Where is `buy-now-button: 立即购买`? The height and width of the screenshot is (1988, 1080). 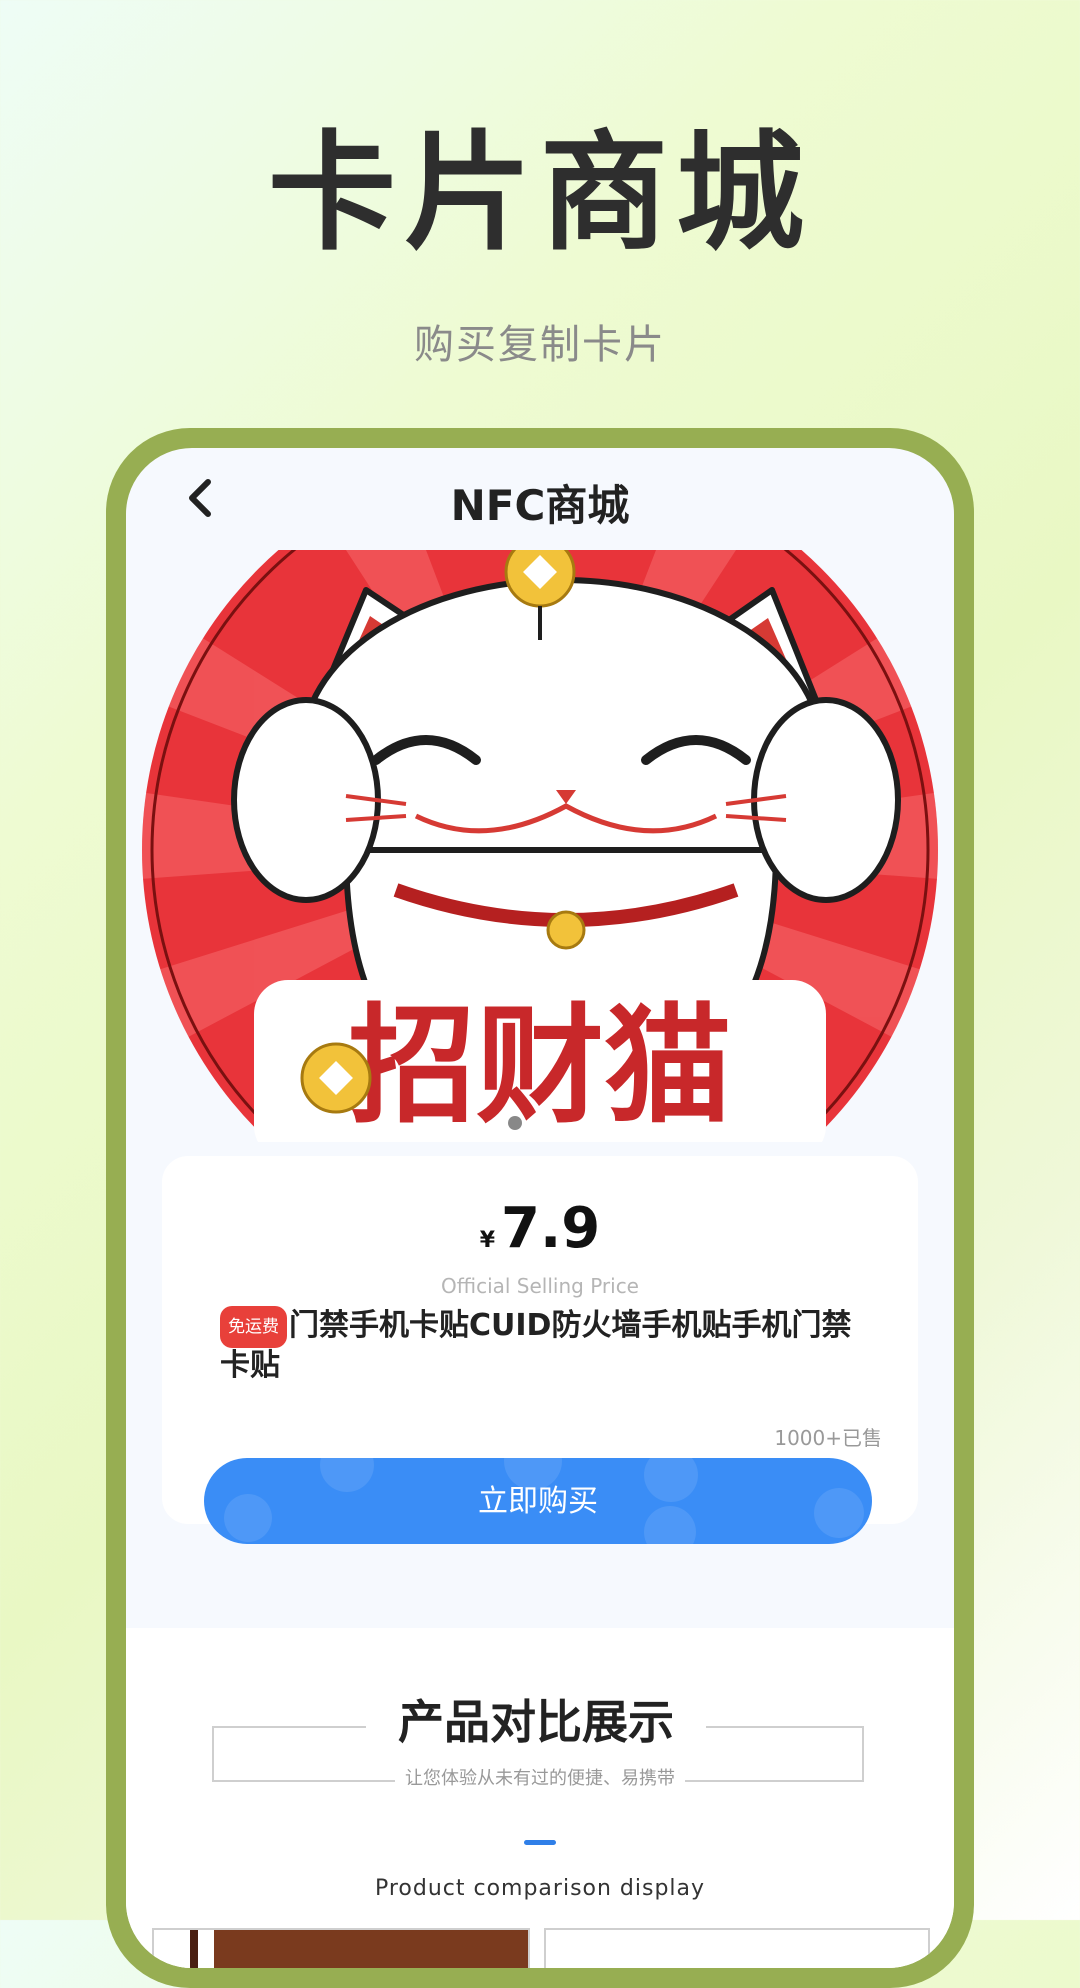
buy-now-button: 立即购买 is located at coordinates (538, 1501).